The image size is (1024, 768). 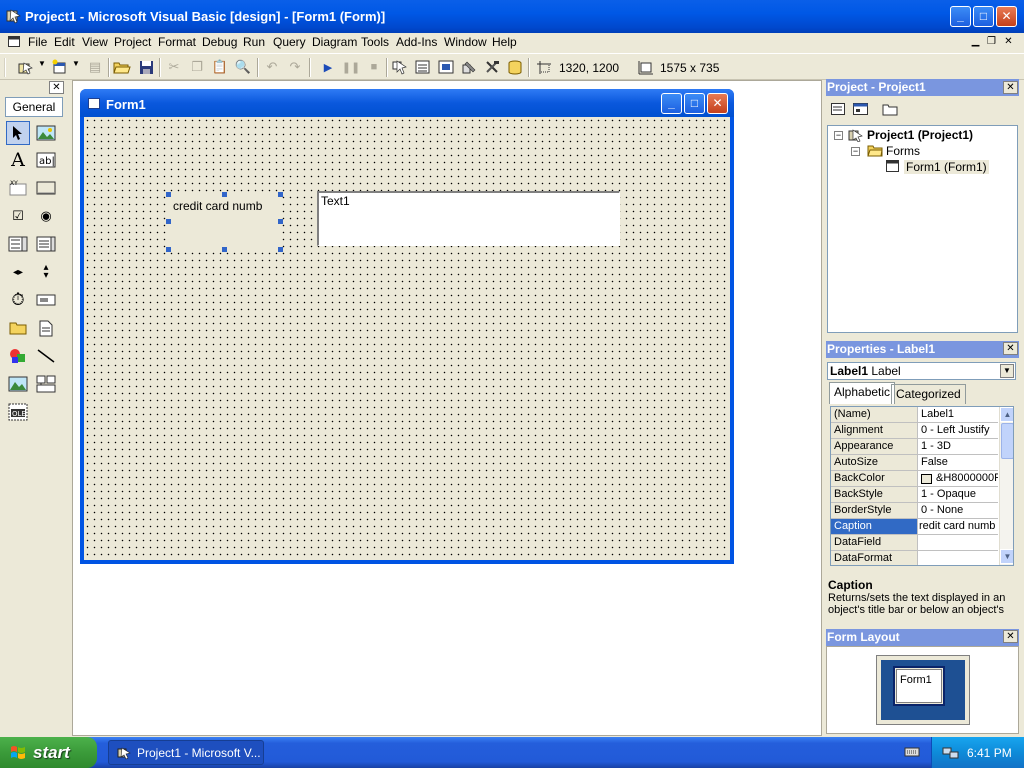 What do you see at coordinates (76, 63) in the screenshot?
I see `dropdown-arrow-icon: ▼` at bounding box center [76, 63].